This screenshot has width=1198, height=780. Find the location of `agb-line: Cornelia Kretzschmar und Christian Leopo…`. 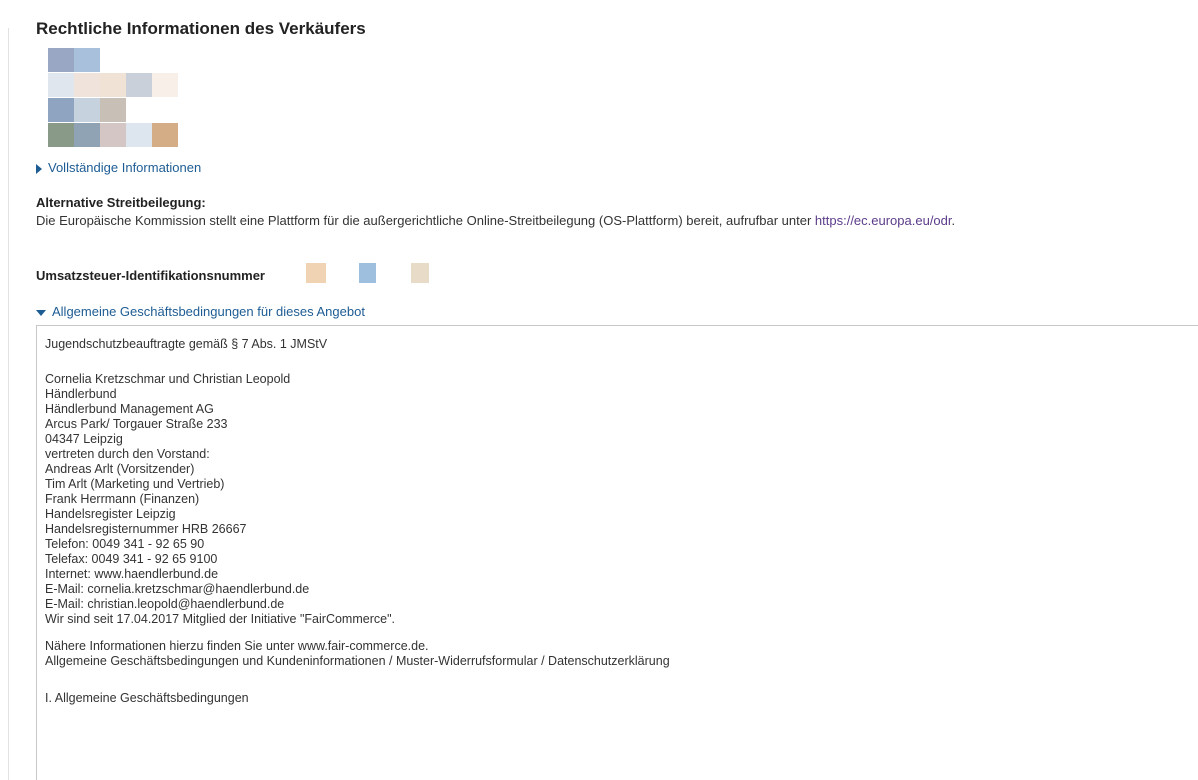

agb-line: Cornelia Kretzschmar und Christian Leopo… is located at coordinates (168, 379).